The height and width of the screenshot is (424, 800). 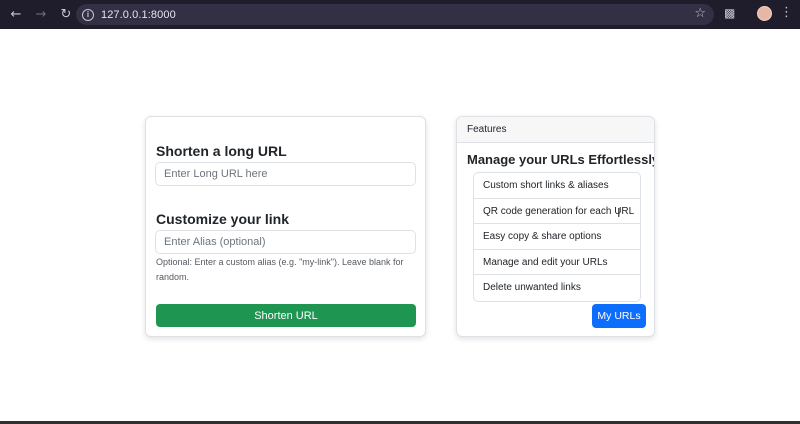 I want to click on long-url-input: Enter Long URL here, so click(x=285, y=174).